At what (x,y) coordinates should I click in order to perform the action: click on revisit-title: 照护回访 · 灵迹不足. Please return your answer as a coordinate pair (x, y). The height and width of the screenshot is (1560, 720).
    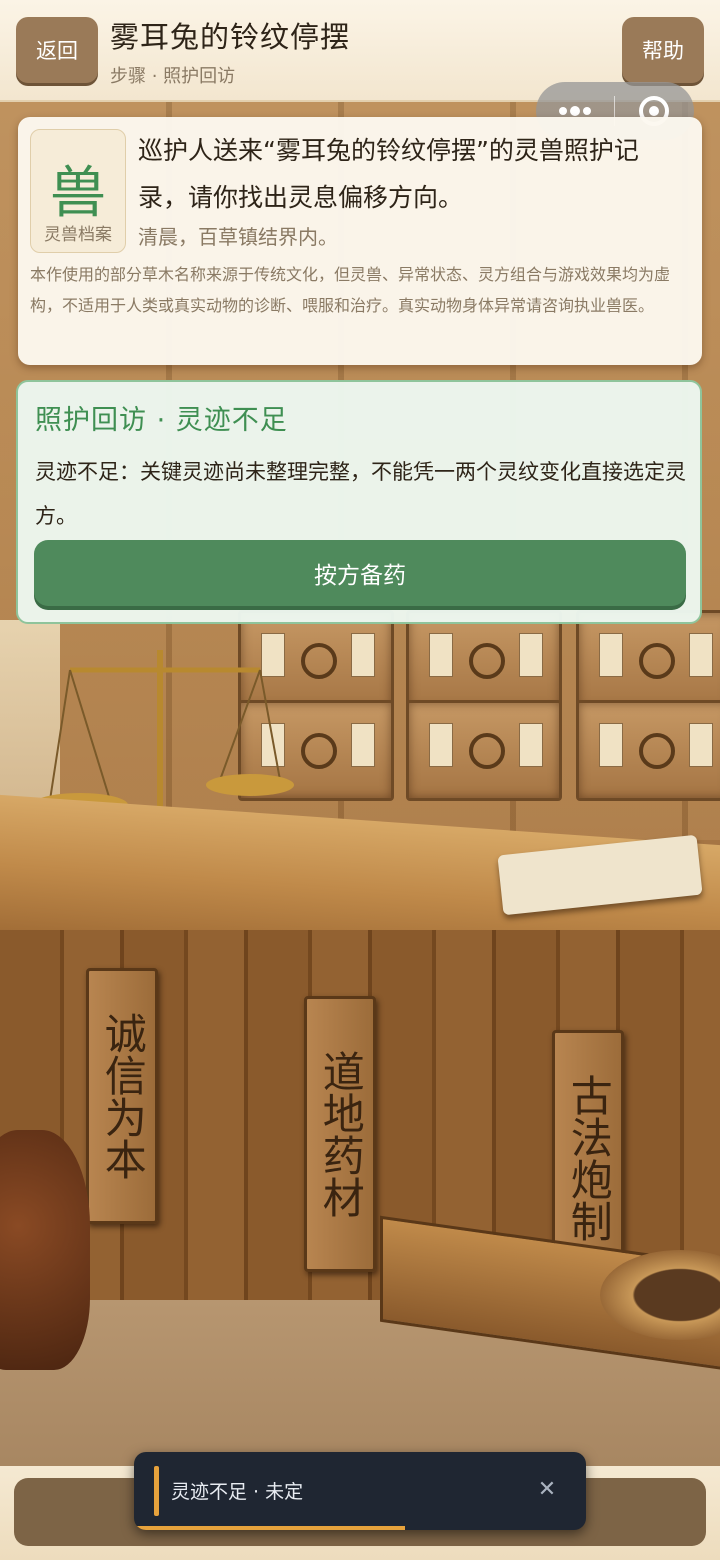
    Looking at the image, I should click on (161, 420).